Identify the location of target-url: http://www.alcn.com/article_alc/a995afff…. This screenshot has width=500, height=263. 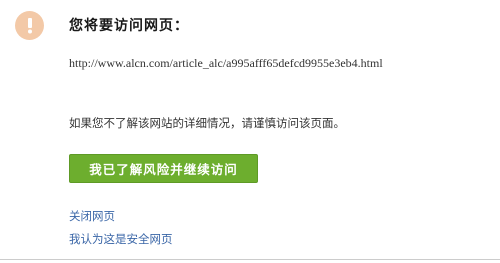
(226, 63).